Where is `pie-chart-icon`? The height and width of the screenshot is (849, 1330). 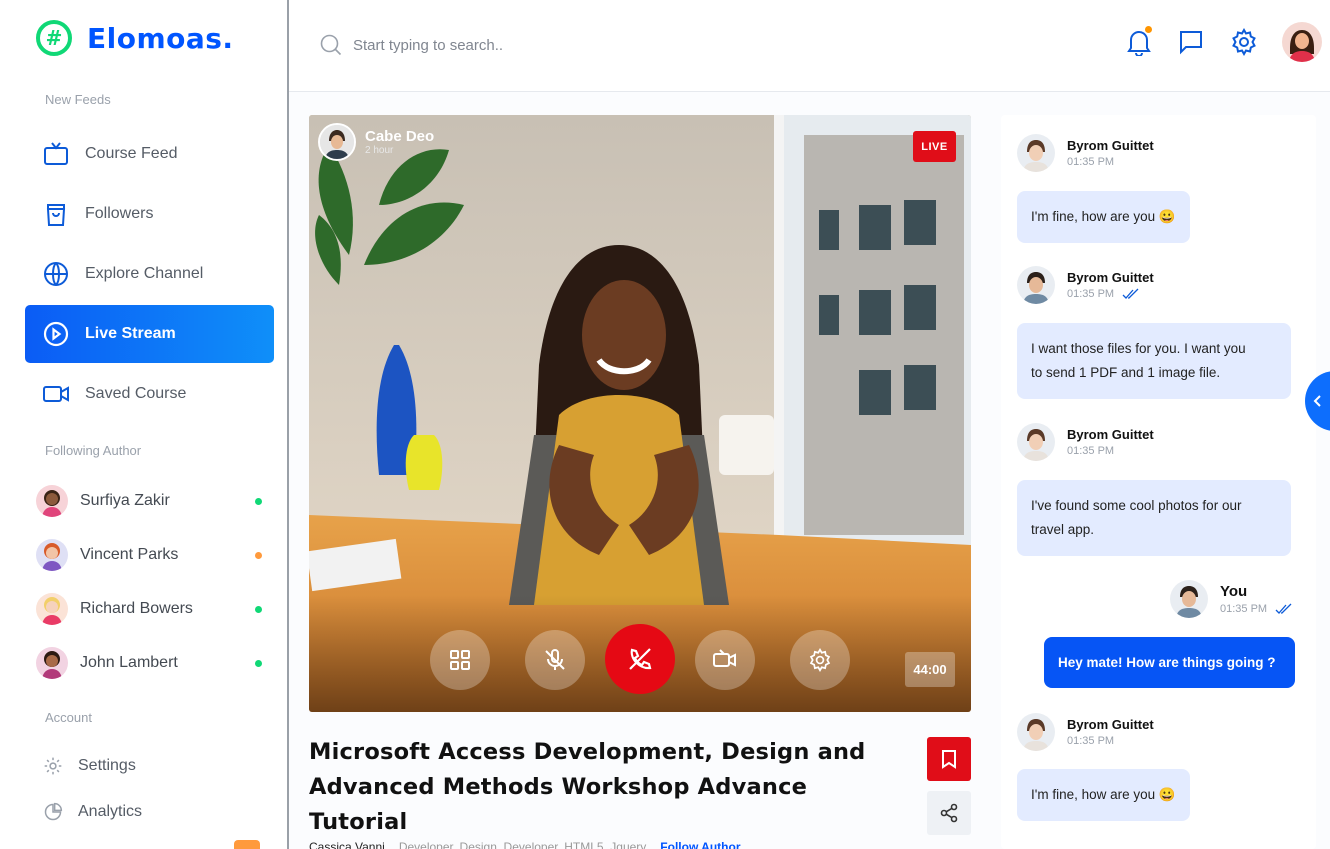
pie-chart-icon is located at coordinates (53, 812).